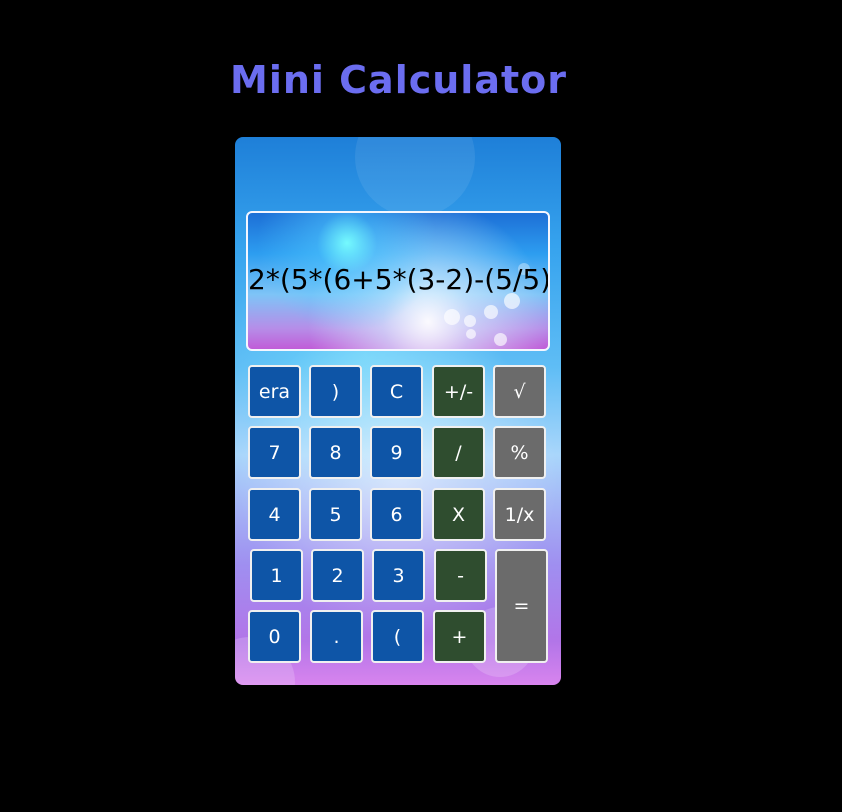 The image size is (842, 812). Describe the element at coordinates (519, 391) in the screenshot. I see `sqrt-button: √` at that location.